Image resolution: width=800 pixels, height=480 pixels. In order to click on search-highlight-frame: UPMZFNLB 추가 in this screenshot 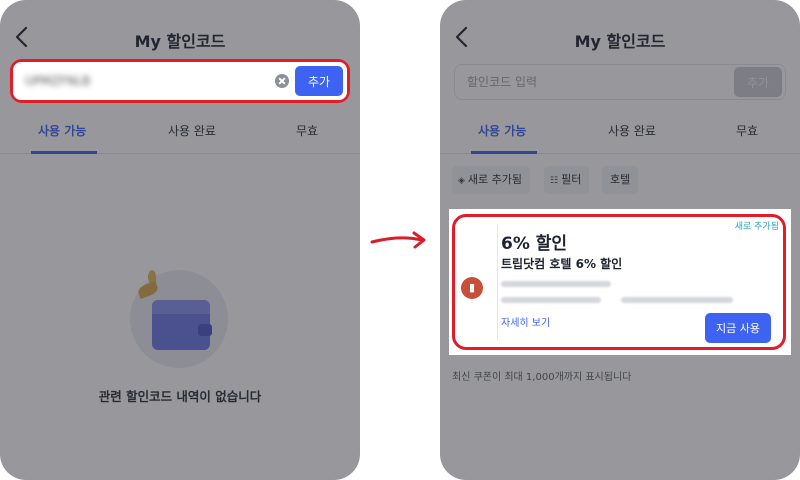, I will do `click(180, 81)`.